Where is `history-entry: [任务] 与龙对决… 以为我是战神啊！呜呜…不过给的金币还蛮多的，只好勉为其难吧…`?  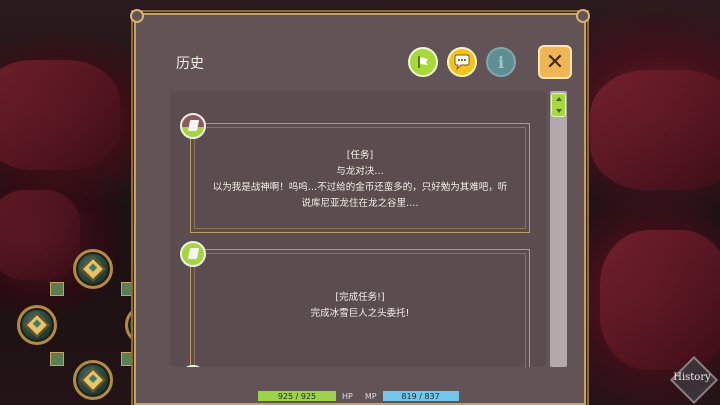
history-entry: [任务] 与龙对决… 以为我是战神啊！呜呜…不过给的金币还蛮多的，只好勉为其难吧… is located at coordinates (360, 178).